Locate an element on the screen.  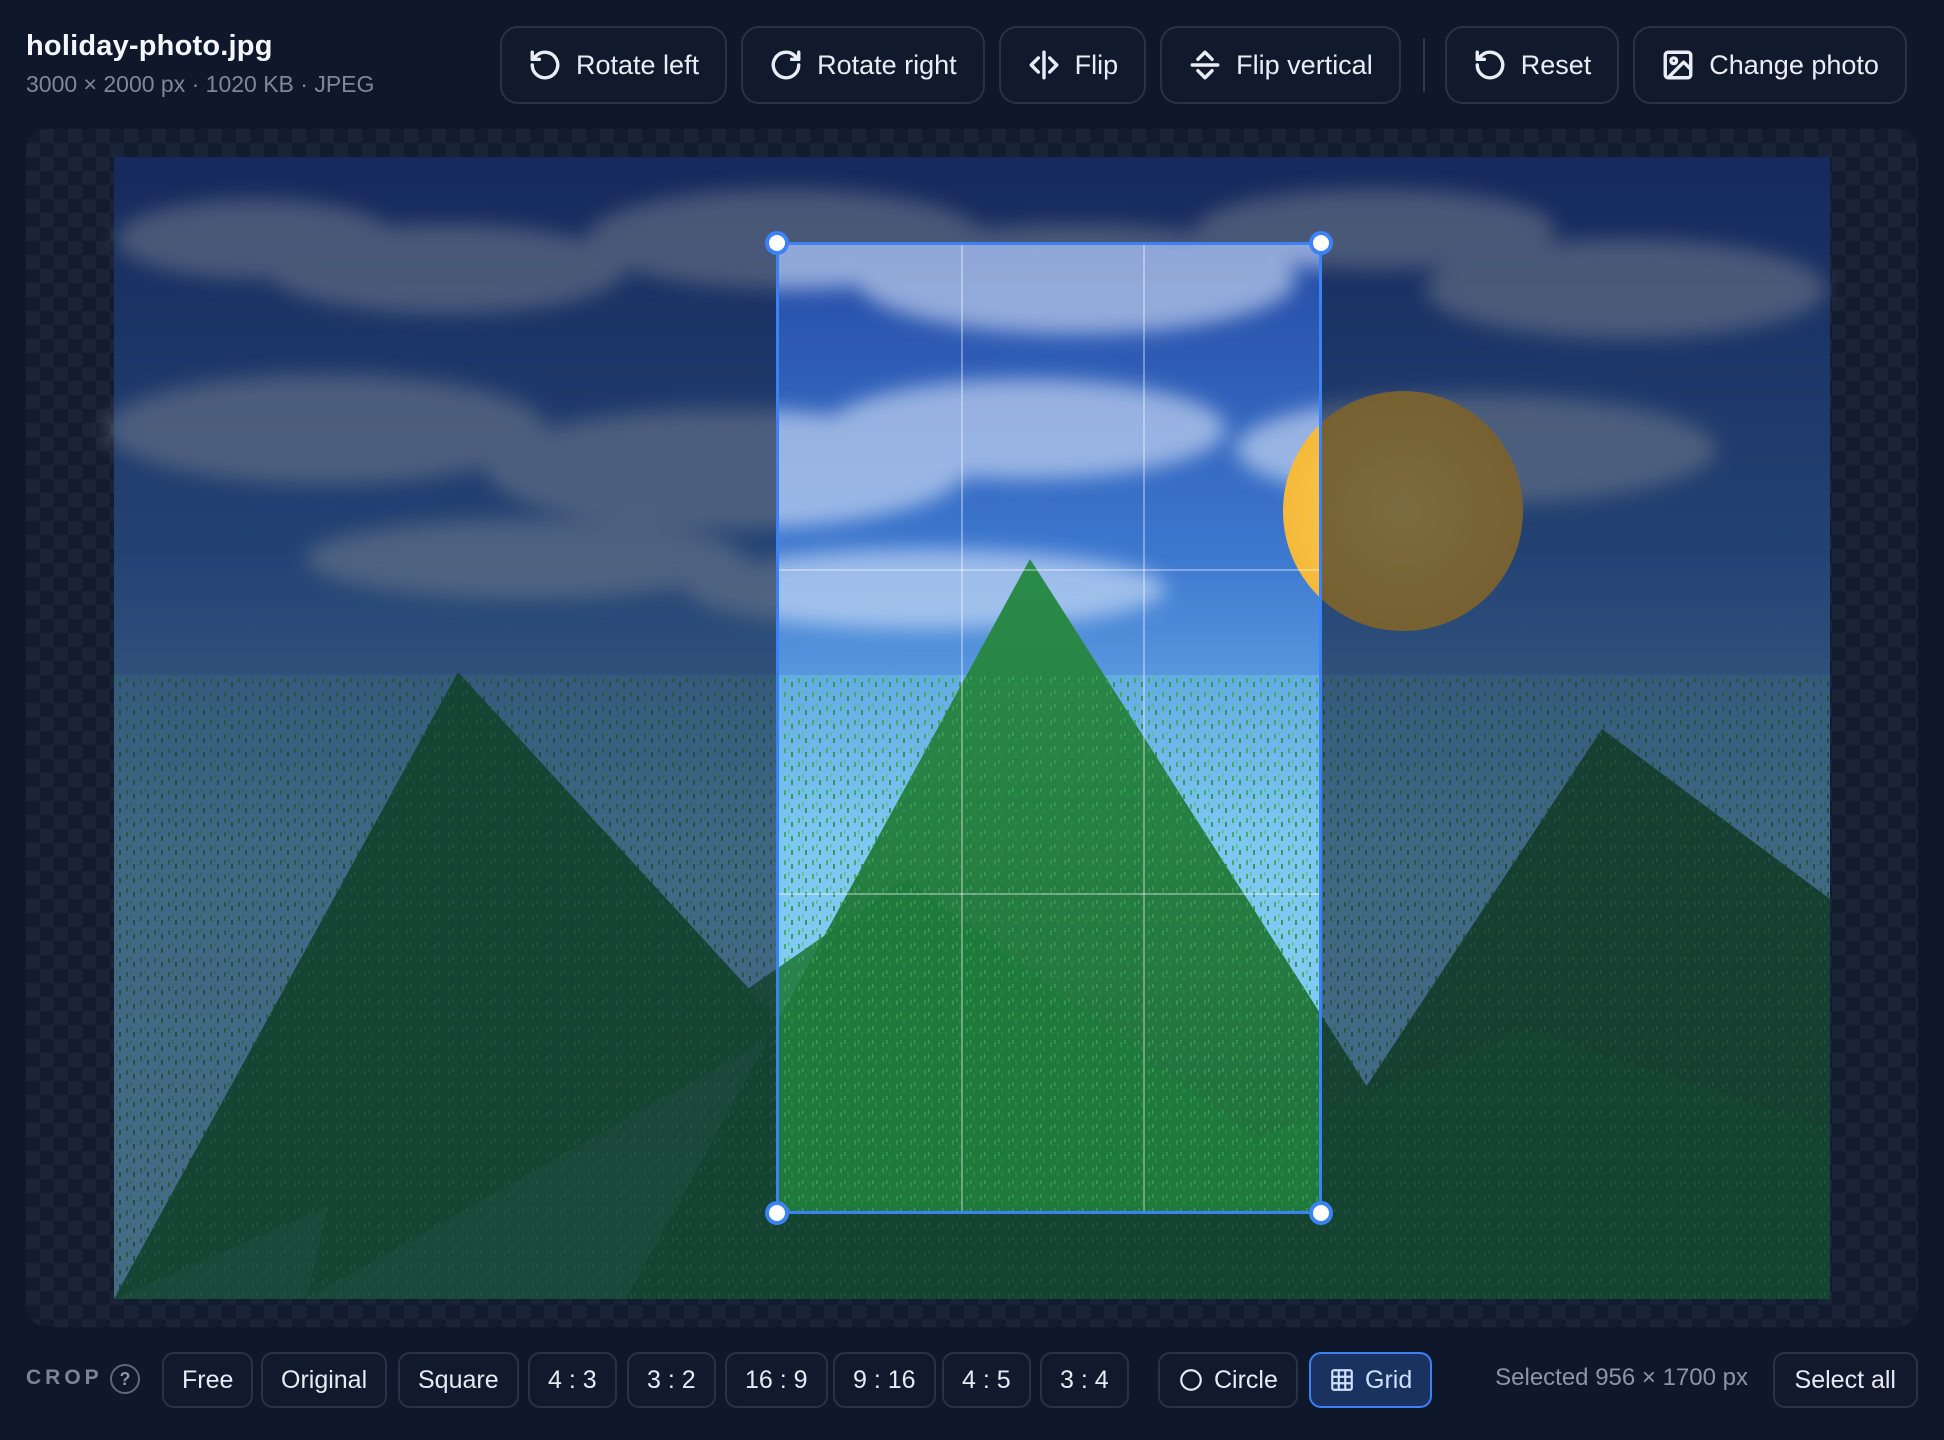
preset-square: Square is located at coordinates (458, 1380).